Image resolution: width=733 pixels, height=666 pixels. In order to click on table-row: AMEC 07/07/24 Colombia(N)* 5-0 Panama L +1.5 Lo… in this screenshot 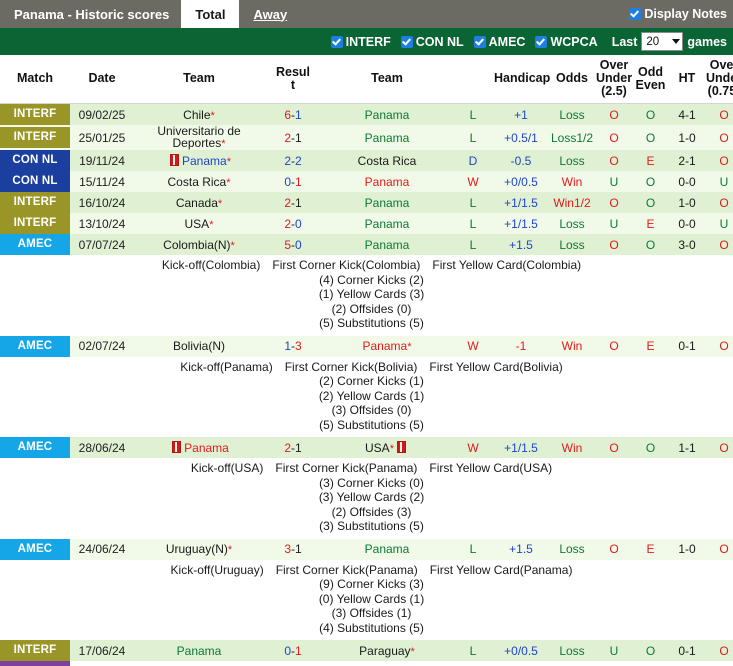, I will do `click(366, 244)`.